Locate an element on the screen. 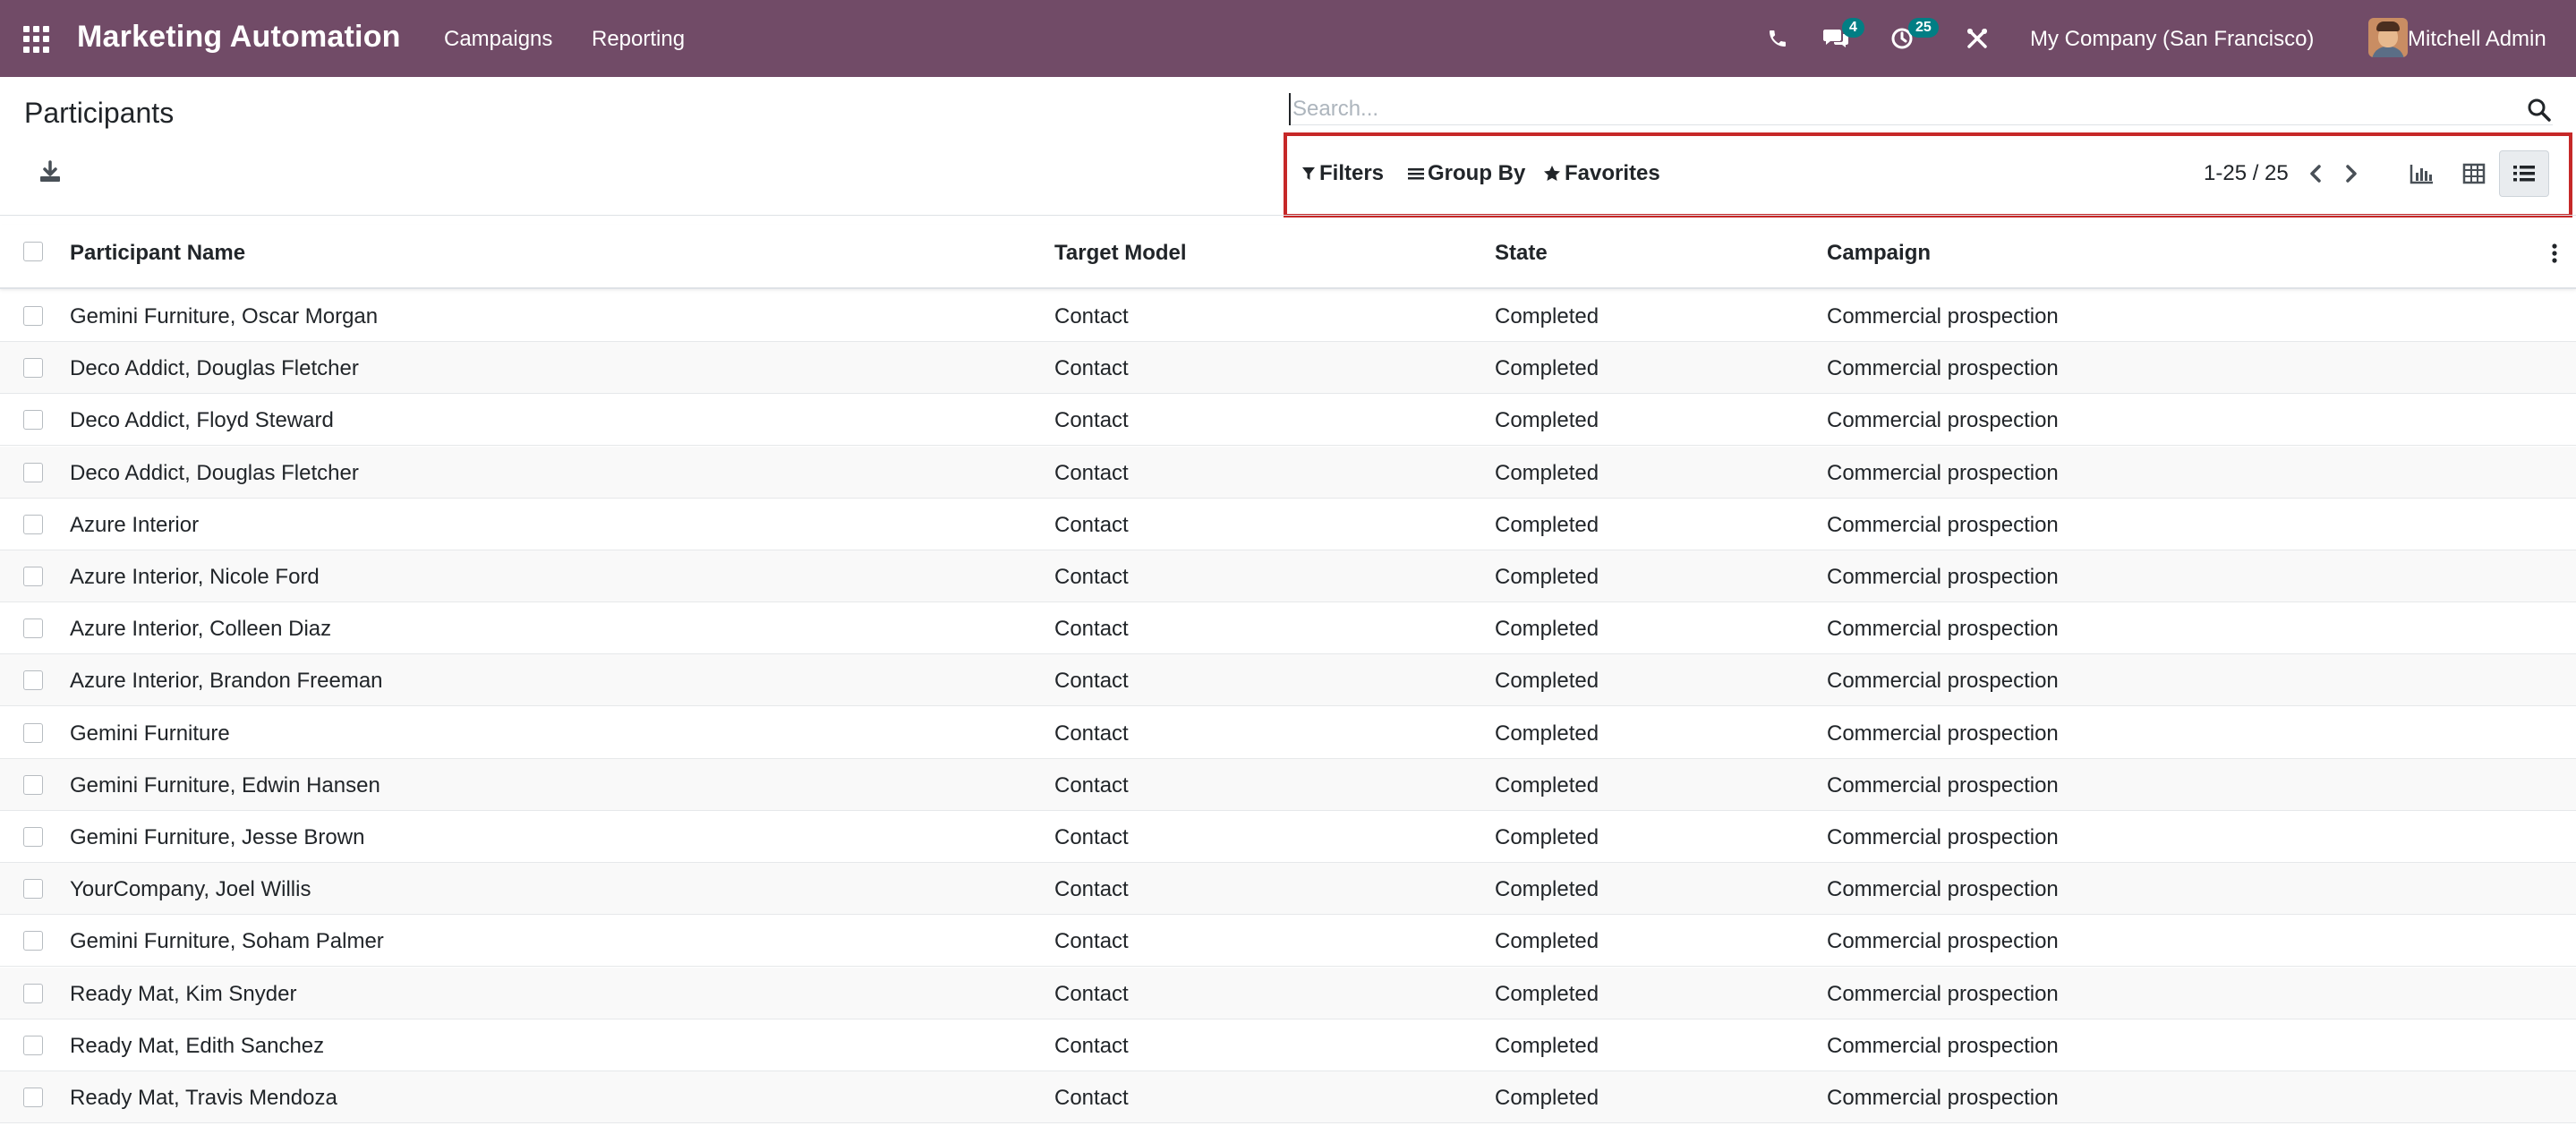  chevron-right-icon is located at coordinates (2350, 173).